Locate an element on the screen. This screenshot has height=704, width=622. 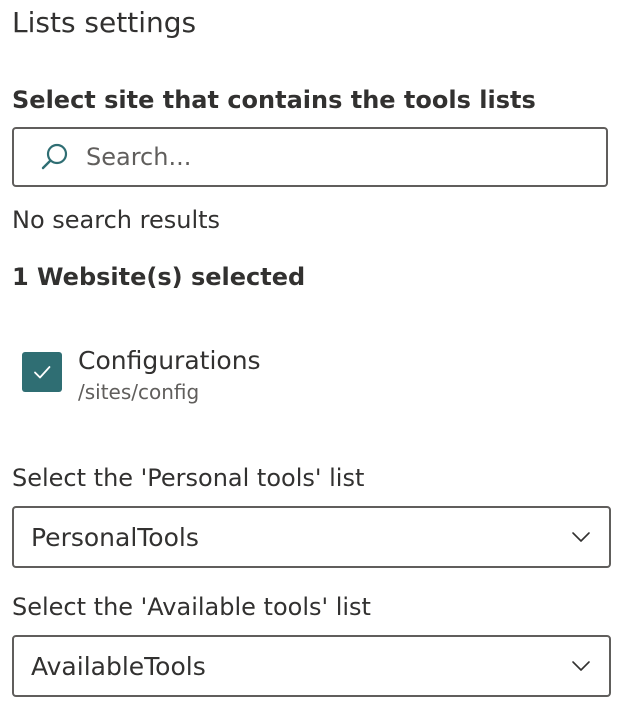
site-search-input is located at coordinates (346, 157).